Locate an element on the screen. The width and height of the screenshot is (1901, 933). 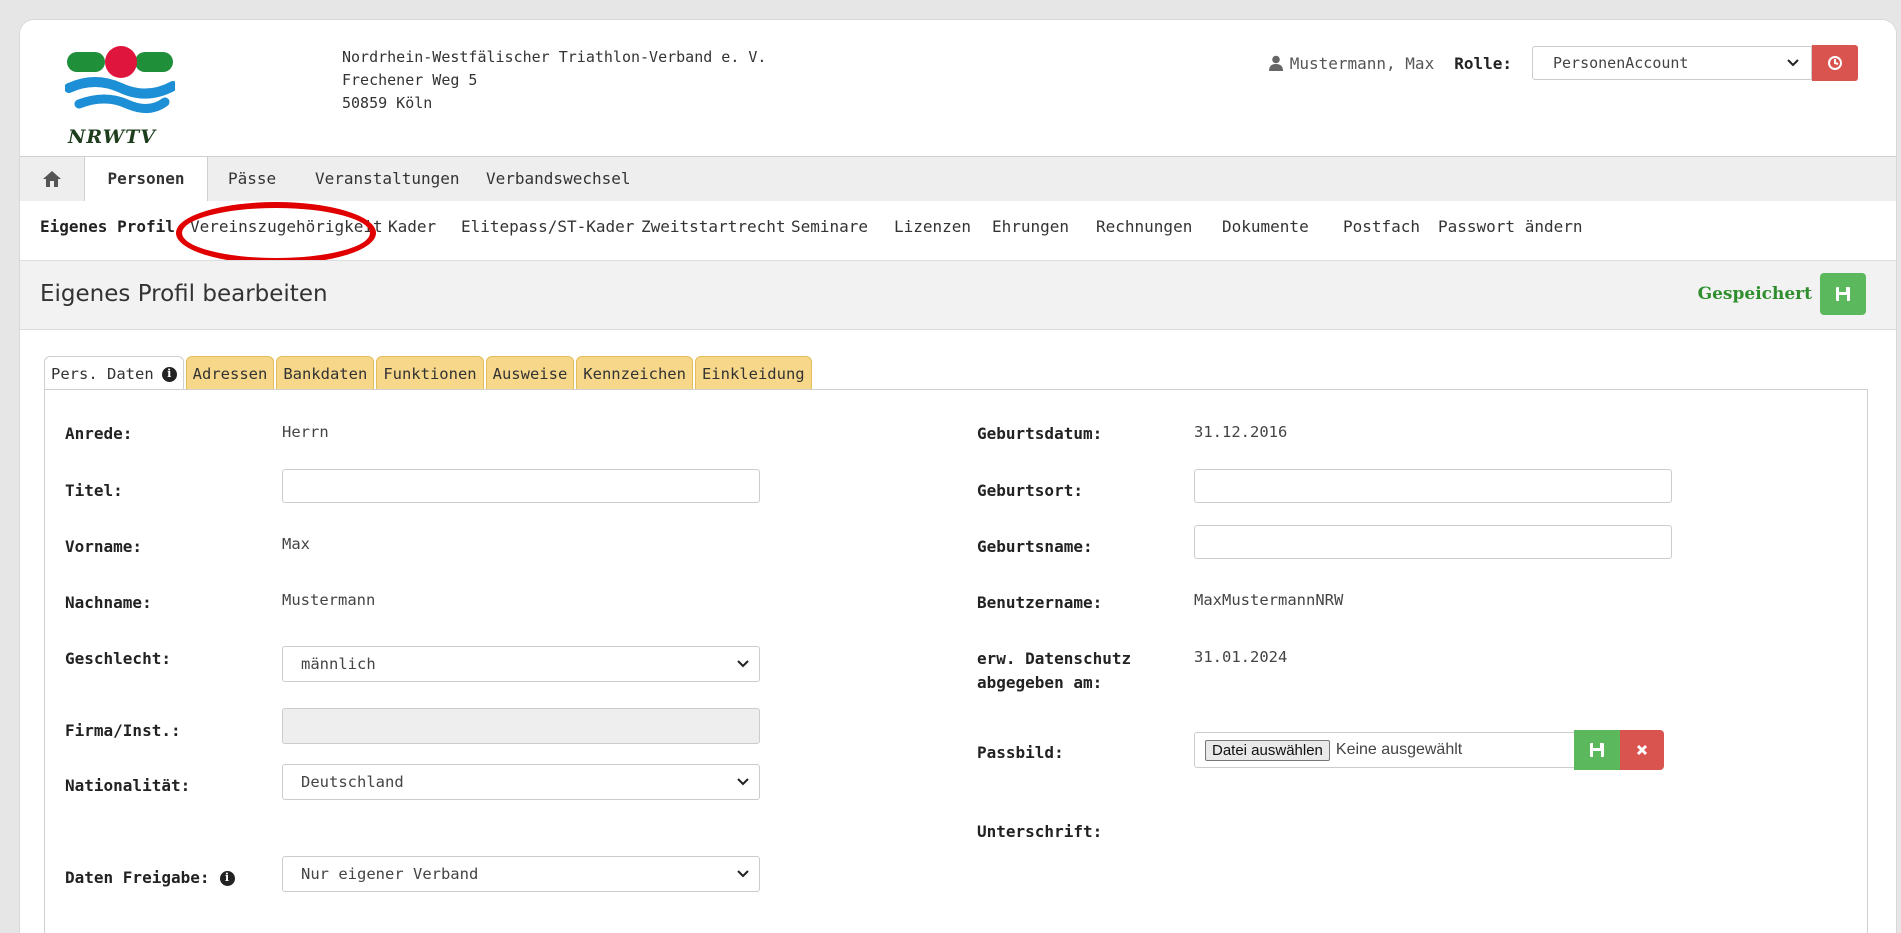
subnav-zweitstartrecht: Zweitstartrecht is located at coordinates (713, 227).